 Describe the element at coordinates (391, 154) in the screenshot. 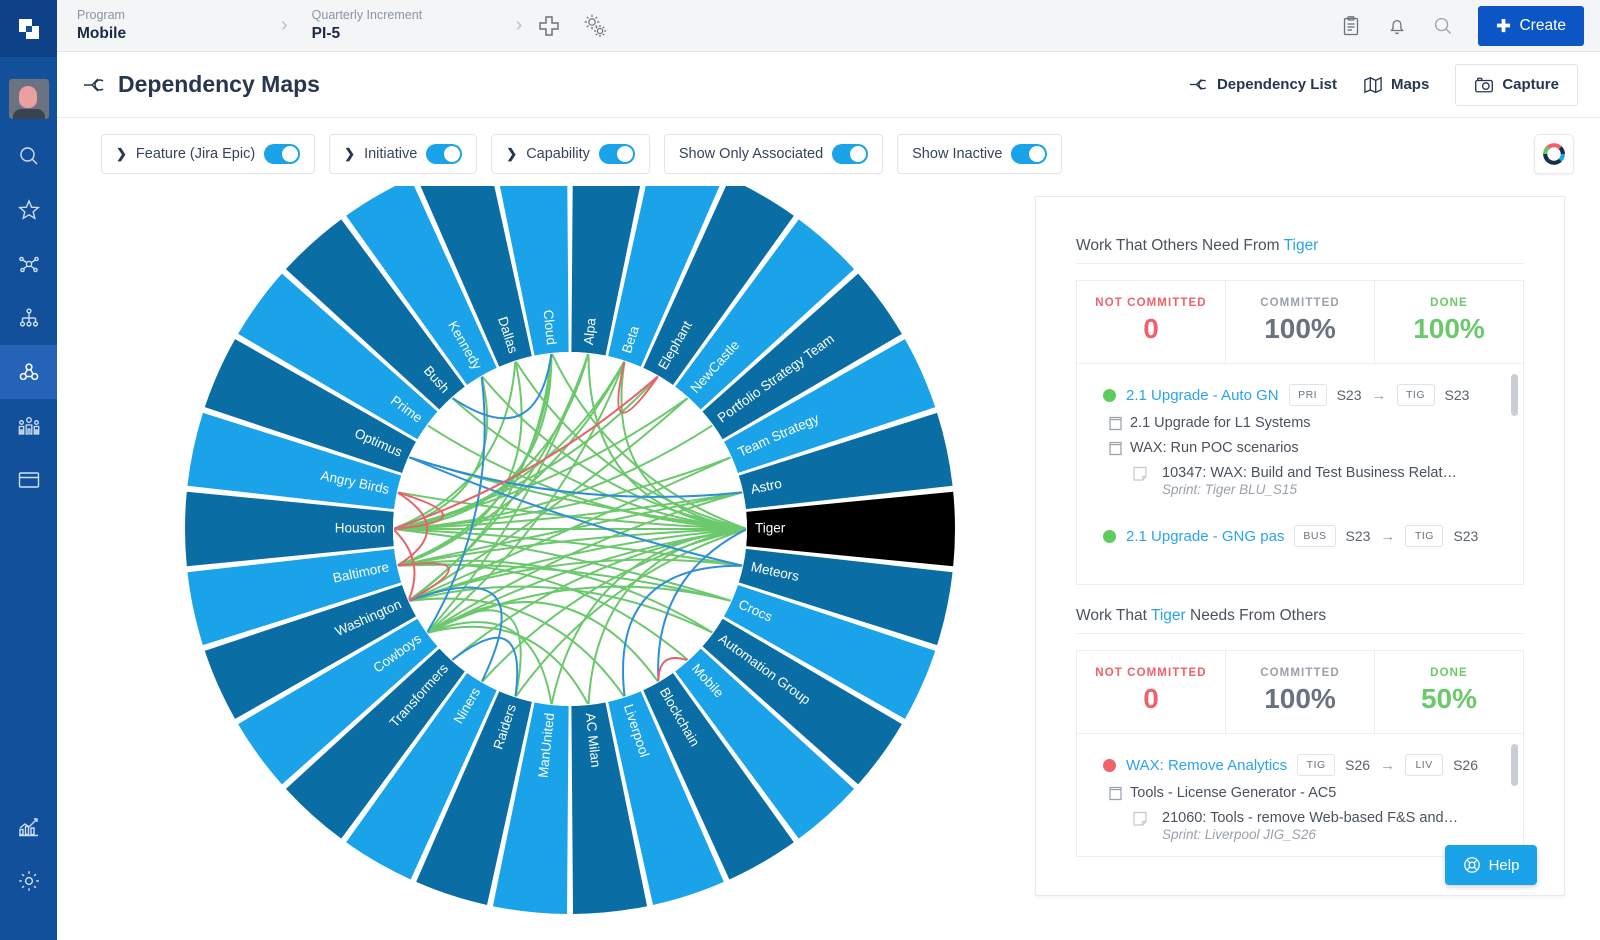

I see `filter-initiative-label: Initiative` at that location.